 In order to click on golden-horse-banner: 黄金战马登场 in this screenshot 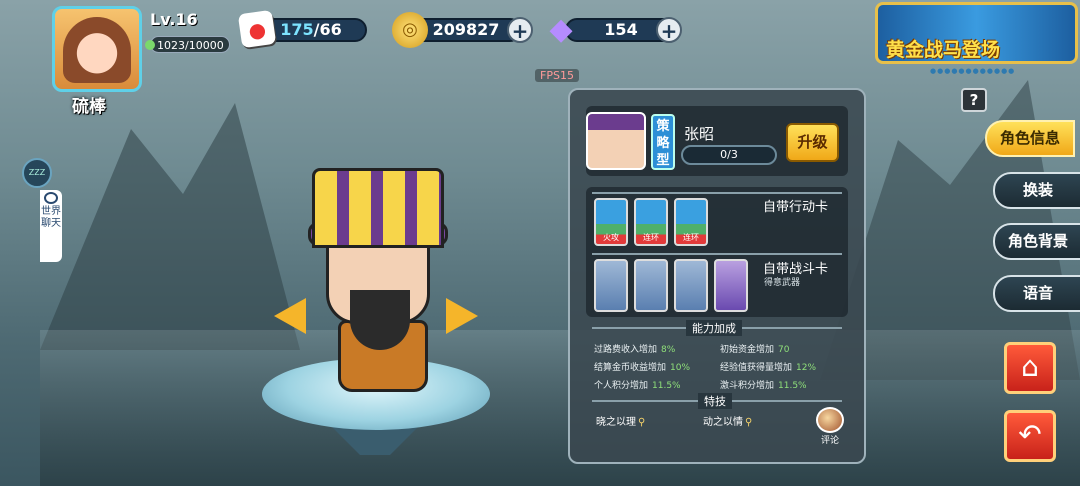, I will do `click(976, 33)`.